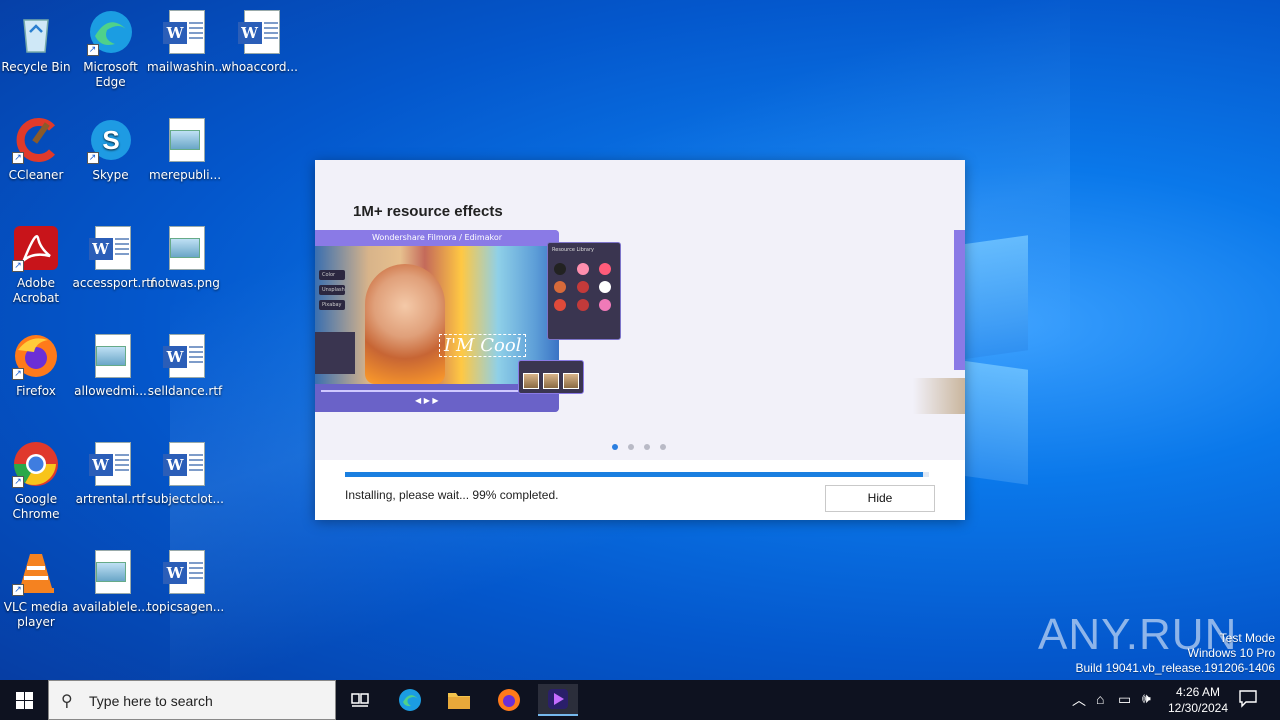 This screenshot has width=1280, height=720. I want to click on mock-side-item: Unsplash, so click(332, 290).